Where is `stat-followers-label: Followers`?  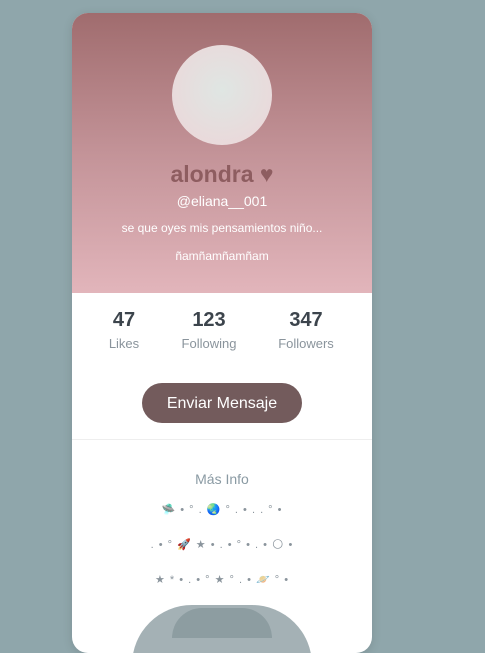 stat-followers-label: Followers is located at coordinates (306, 343).